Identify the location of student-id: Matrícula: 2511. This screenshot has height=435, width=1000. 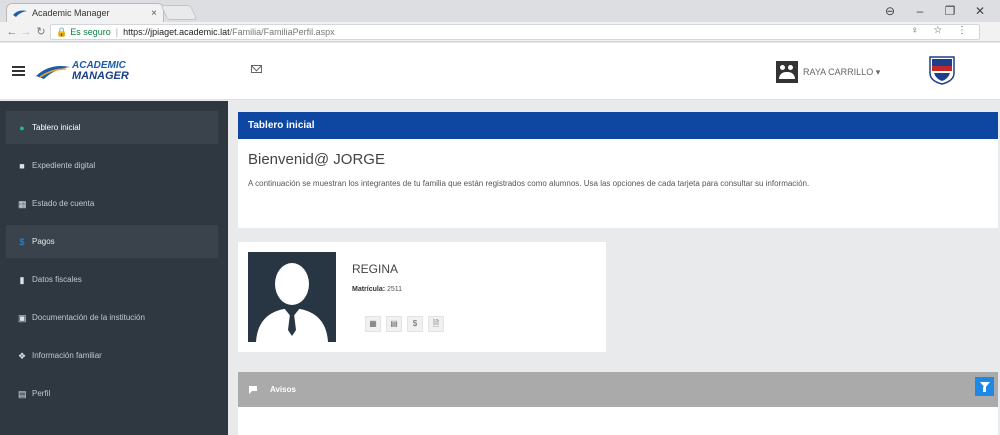
(377, 289).